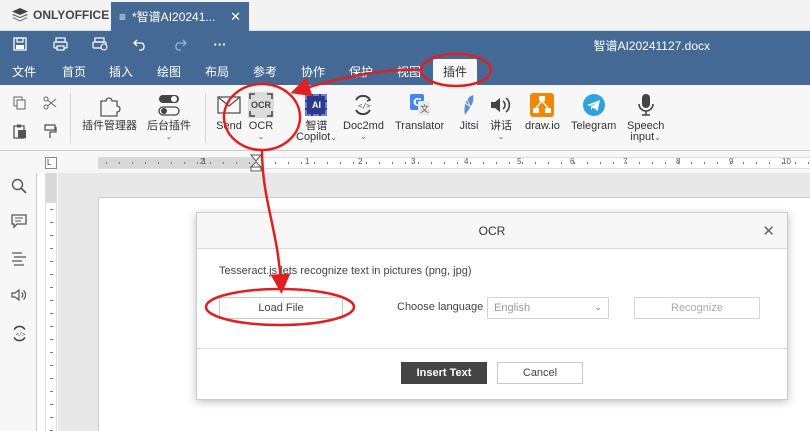 The width and height of the screenshot is (810, 431). I want to click on plugin-manager-button: 插件管理器, so click(109, 112).